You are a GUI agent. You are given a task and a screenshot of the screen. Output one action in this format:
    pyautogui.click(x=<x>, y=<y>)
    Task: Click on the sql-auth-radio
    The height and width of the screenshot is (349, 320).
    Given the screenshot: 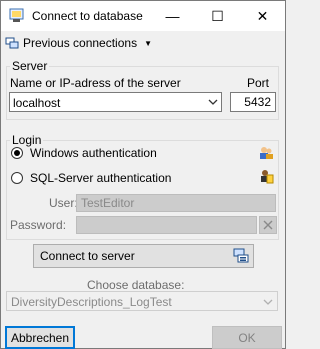 What is the action you would take?
    pyautogui.click(x=17, y=178)
    